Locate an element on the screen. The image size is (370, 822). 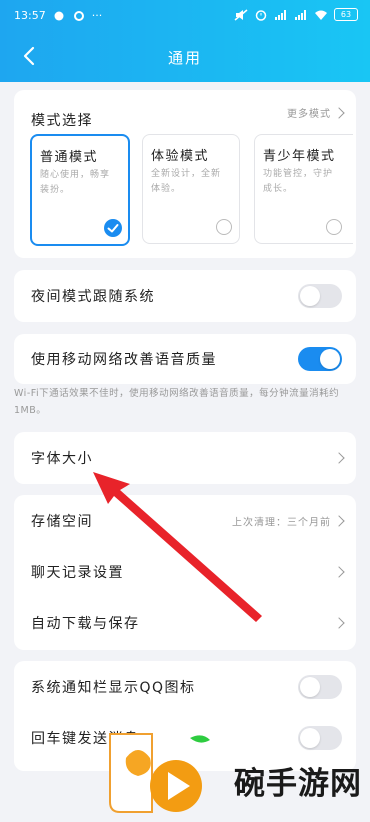
watermark-logo-icon is located at coordinates (159, 773).